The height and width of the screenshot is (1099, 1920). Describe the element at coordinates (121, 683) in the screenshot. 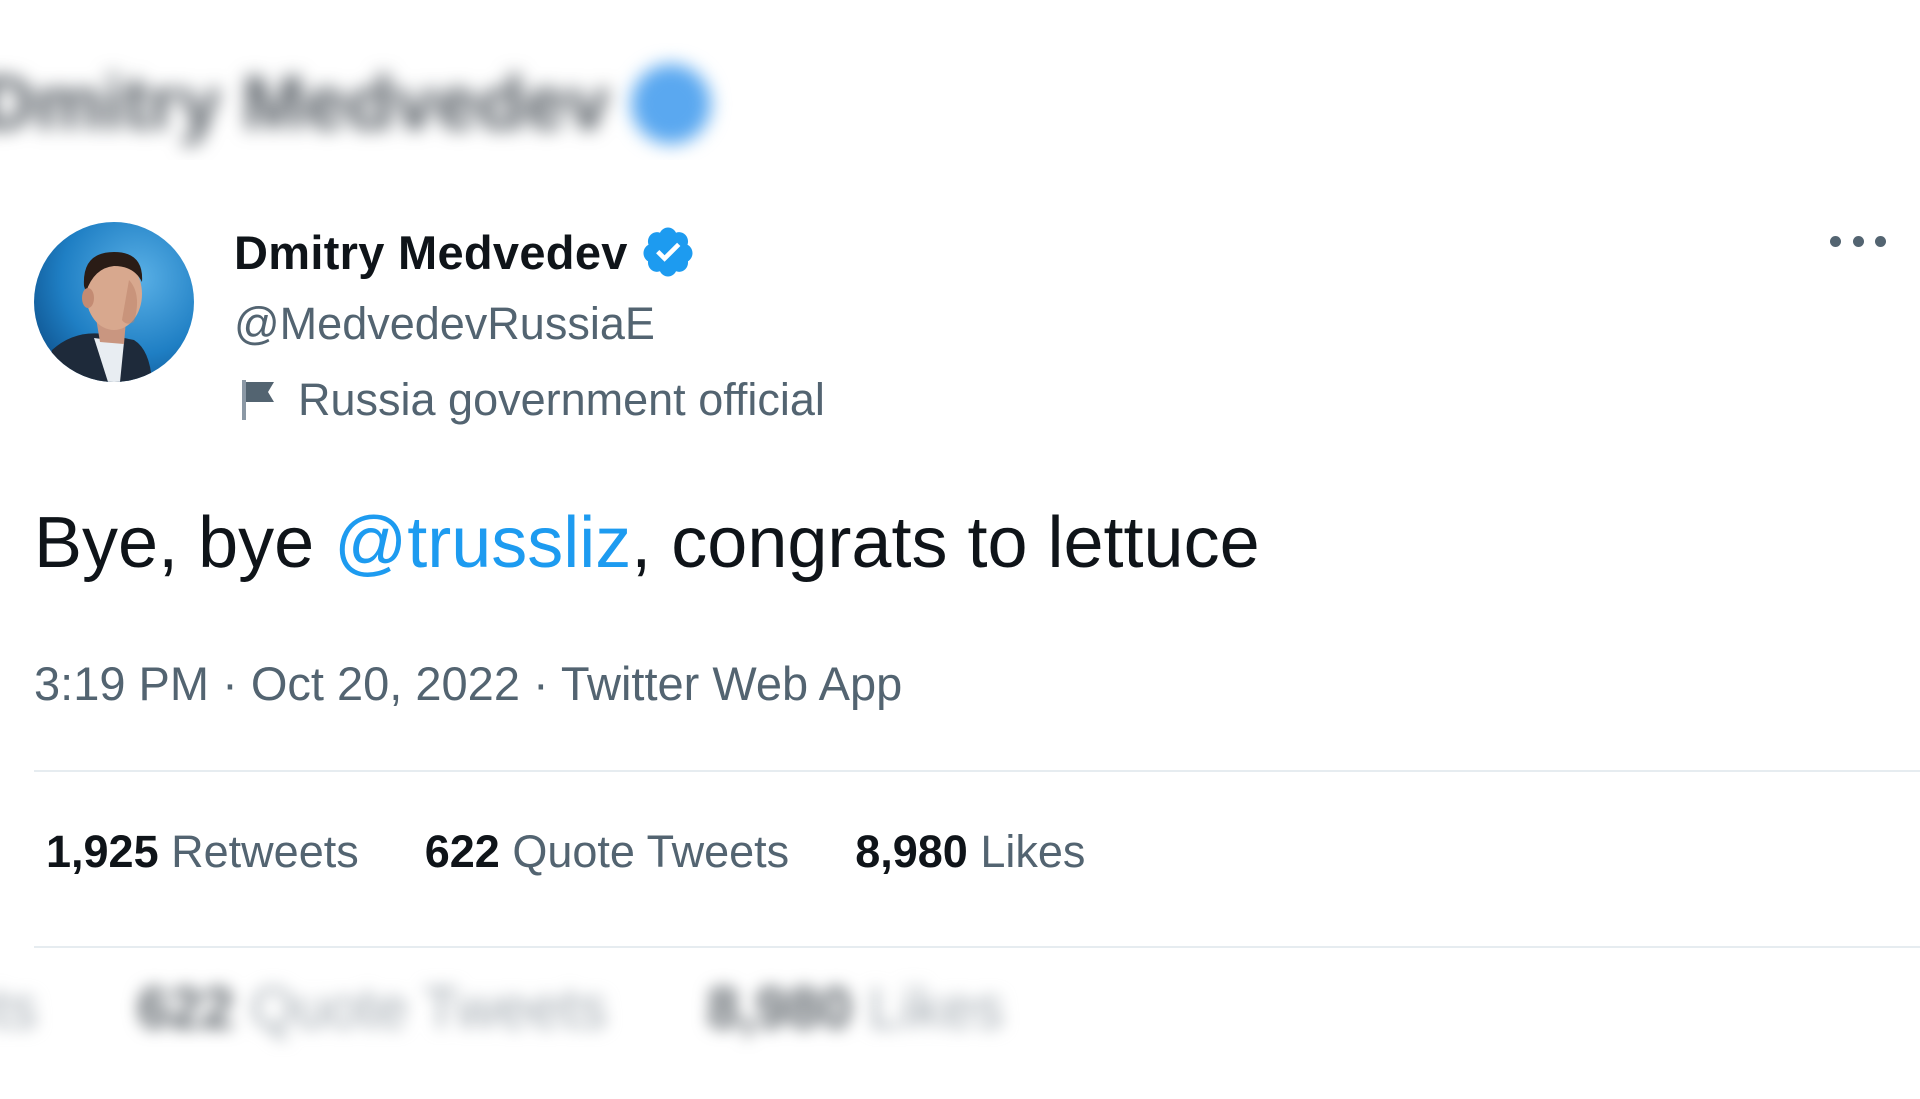

I see `tweet-time: 3:19 PM` at that location.